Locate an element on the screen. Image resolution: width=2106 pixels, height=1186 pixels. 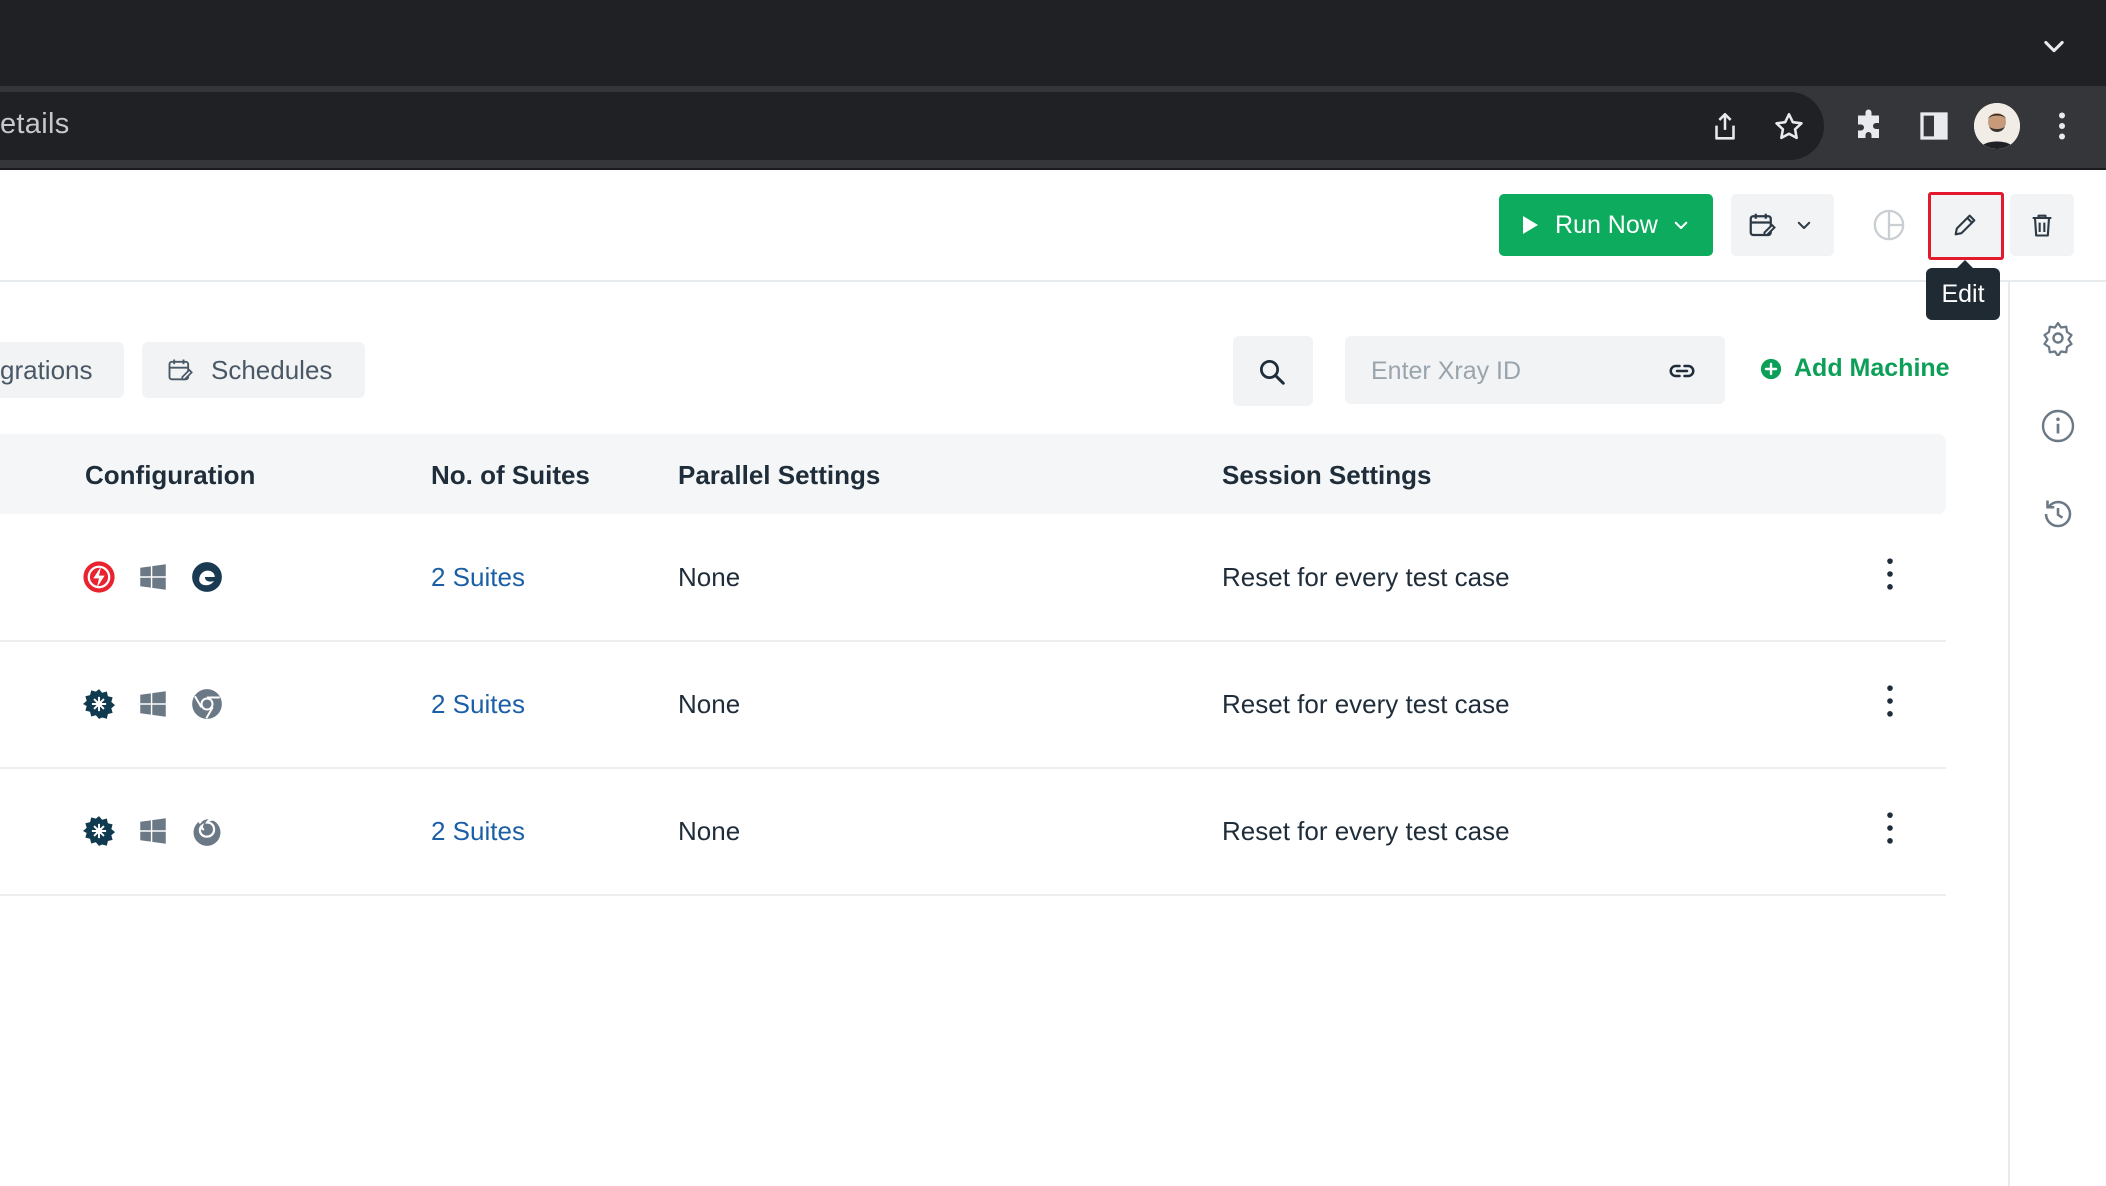
column-header-session: Session Settings is located at coordinates (1327, 475).